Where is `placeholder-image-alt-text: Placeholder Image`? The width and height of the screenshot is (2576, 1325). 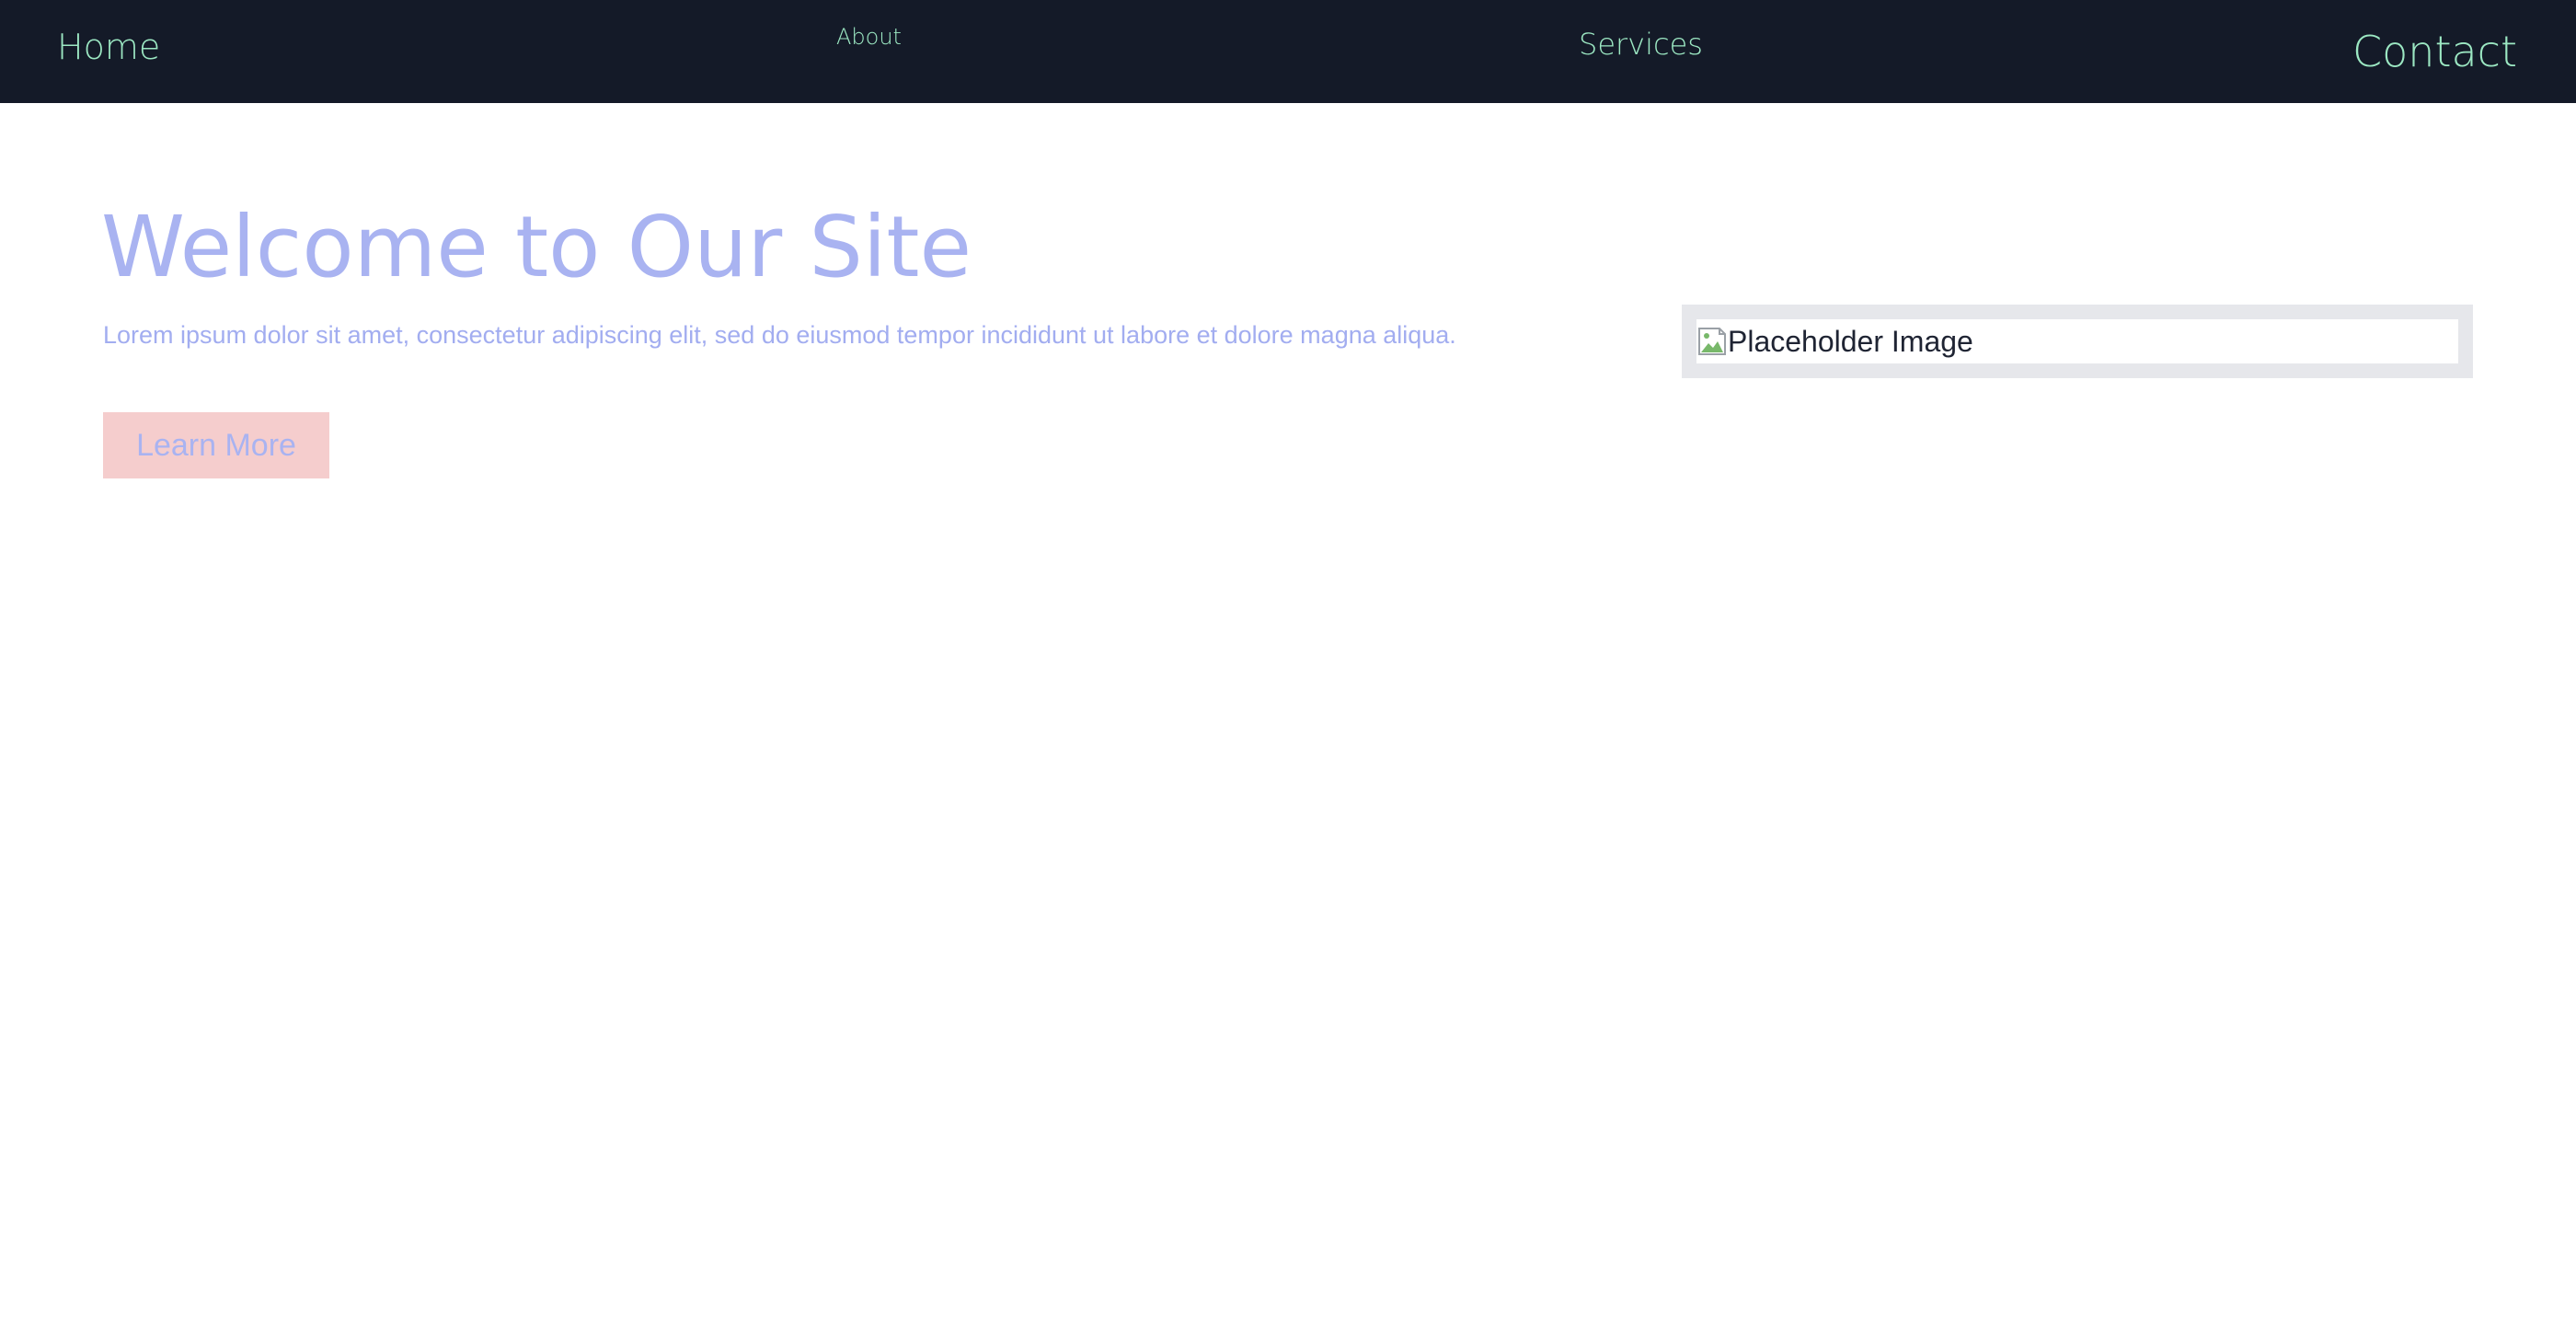
placeholder-image-alt-text: Placeholder Image is located at coordinates (1850, 341).